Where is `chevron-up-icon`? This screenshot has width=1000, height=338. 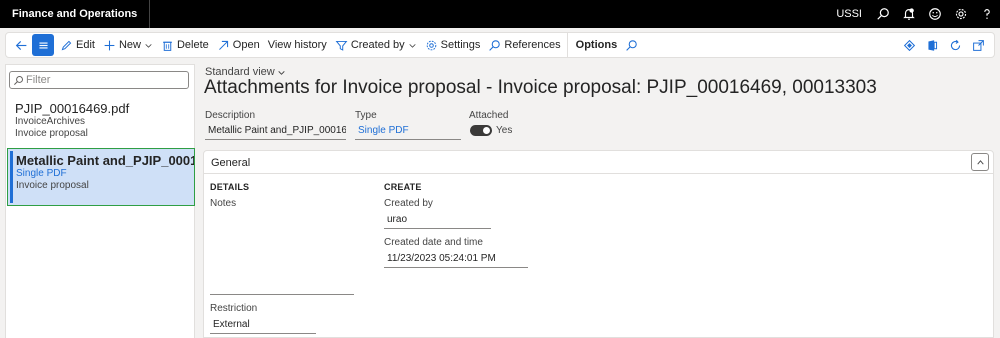
chevron-up-icon is located at coordinates (980, 161).